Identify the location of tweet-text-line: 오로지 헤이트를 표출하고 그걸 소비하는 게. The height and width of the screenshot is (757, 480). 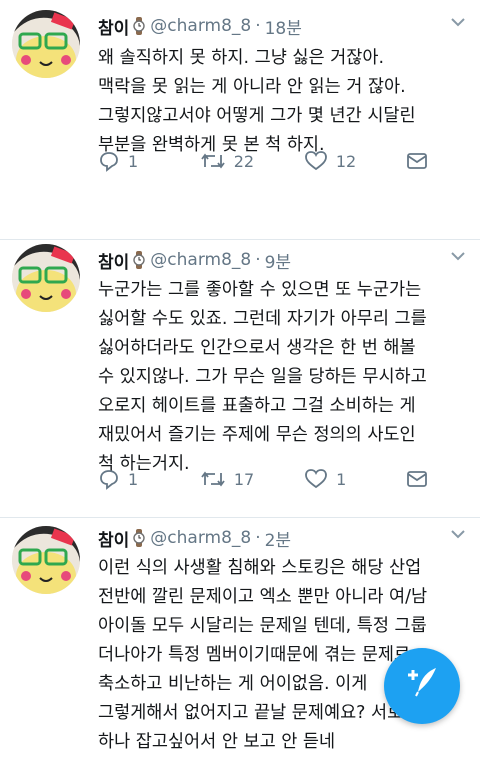
(257, 406).